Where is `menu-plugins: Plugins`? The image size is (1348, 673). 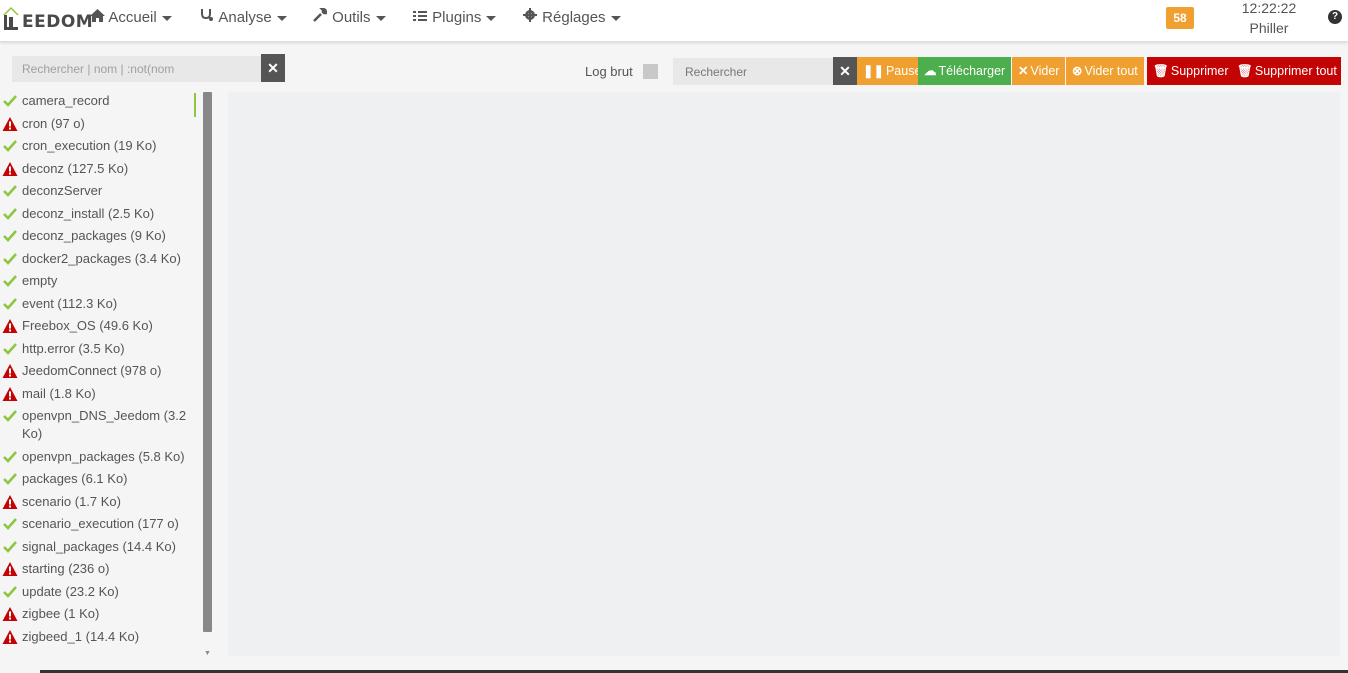
menu-plugins: Plugins is located at coordinates (454, 18).